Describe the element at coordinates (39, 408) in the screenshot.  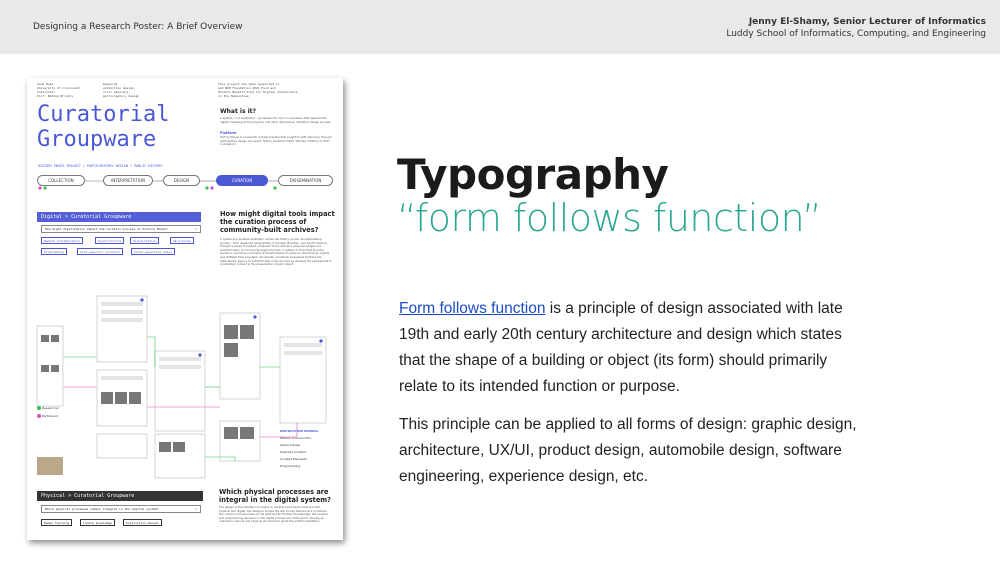
I see `researcher-dot` at that location.